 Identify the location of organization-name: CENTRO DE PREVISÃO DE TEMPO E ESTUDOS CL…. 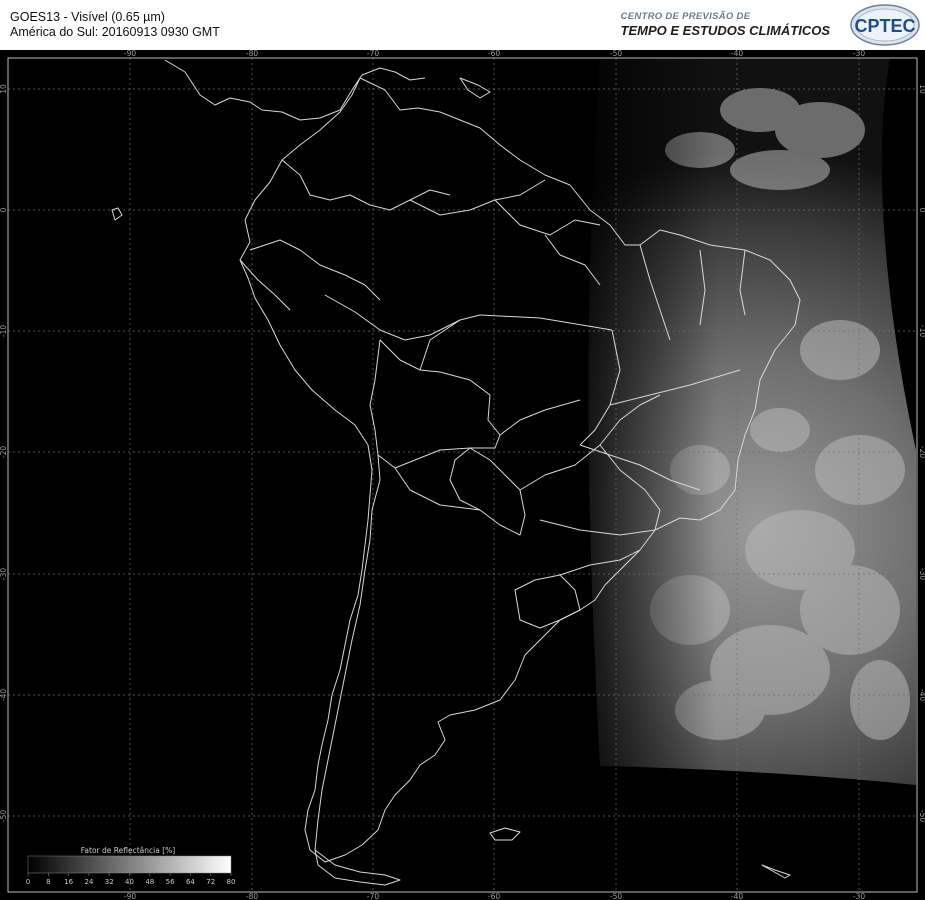
(725, 24).